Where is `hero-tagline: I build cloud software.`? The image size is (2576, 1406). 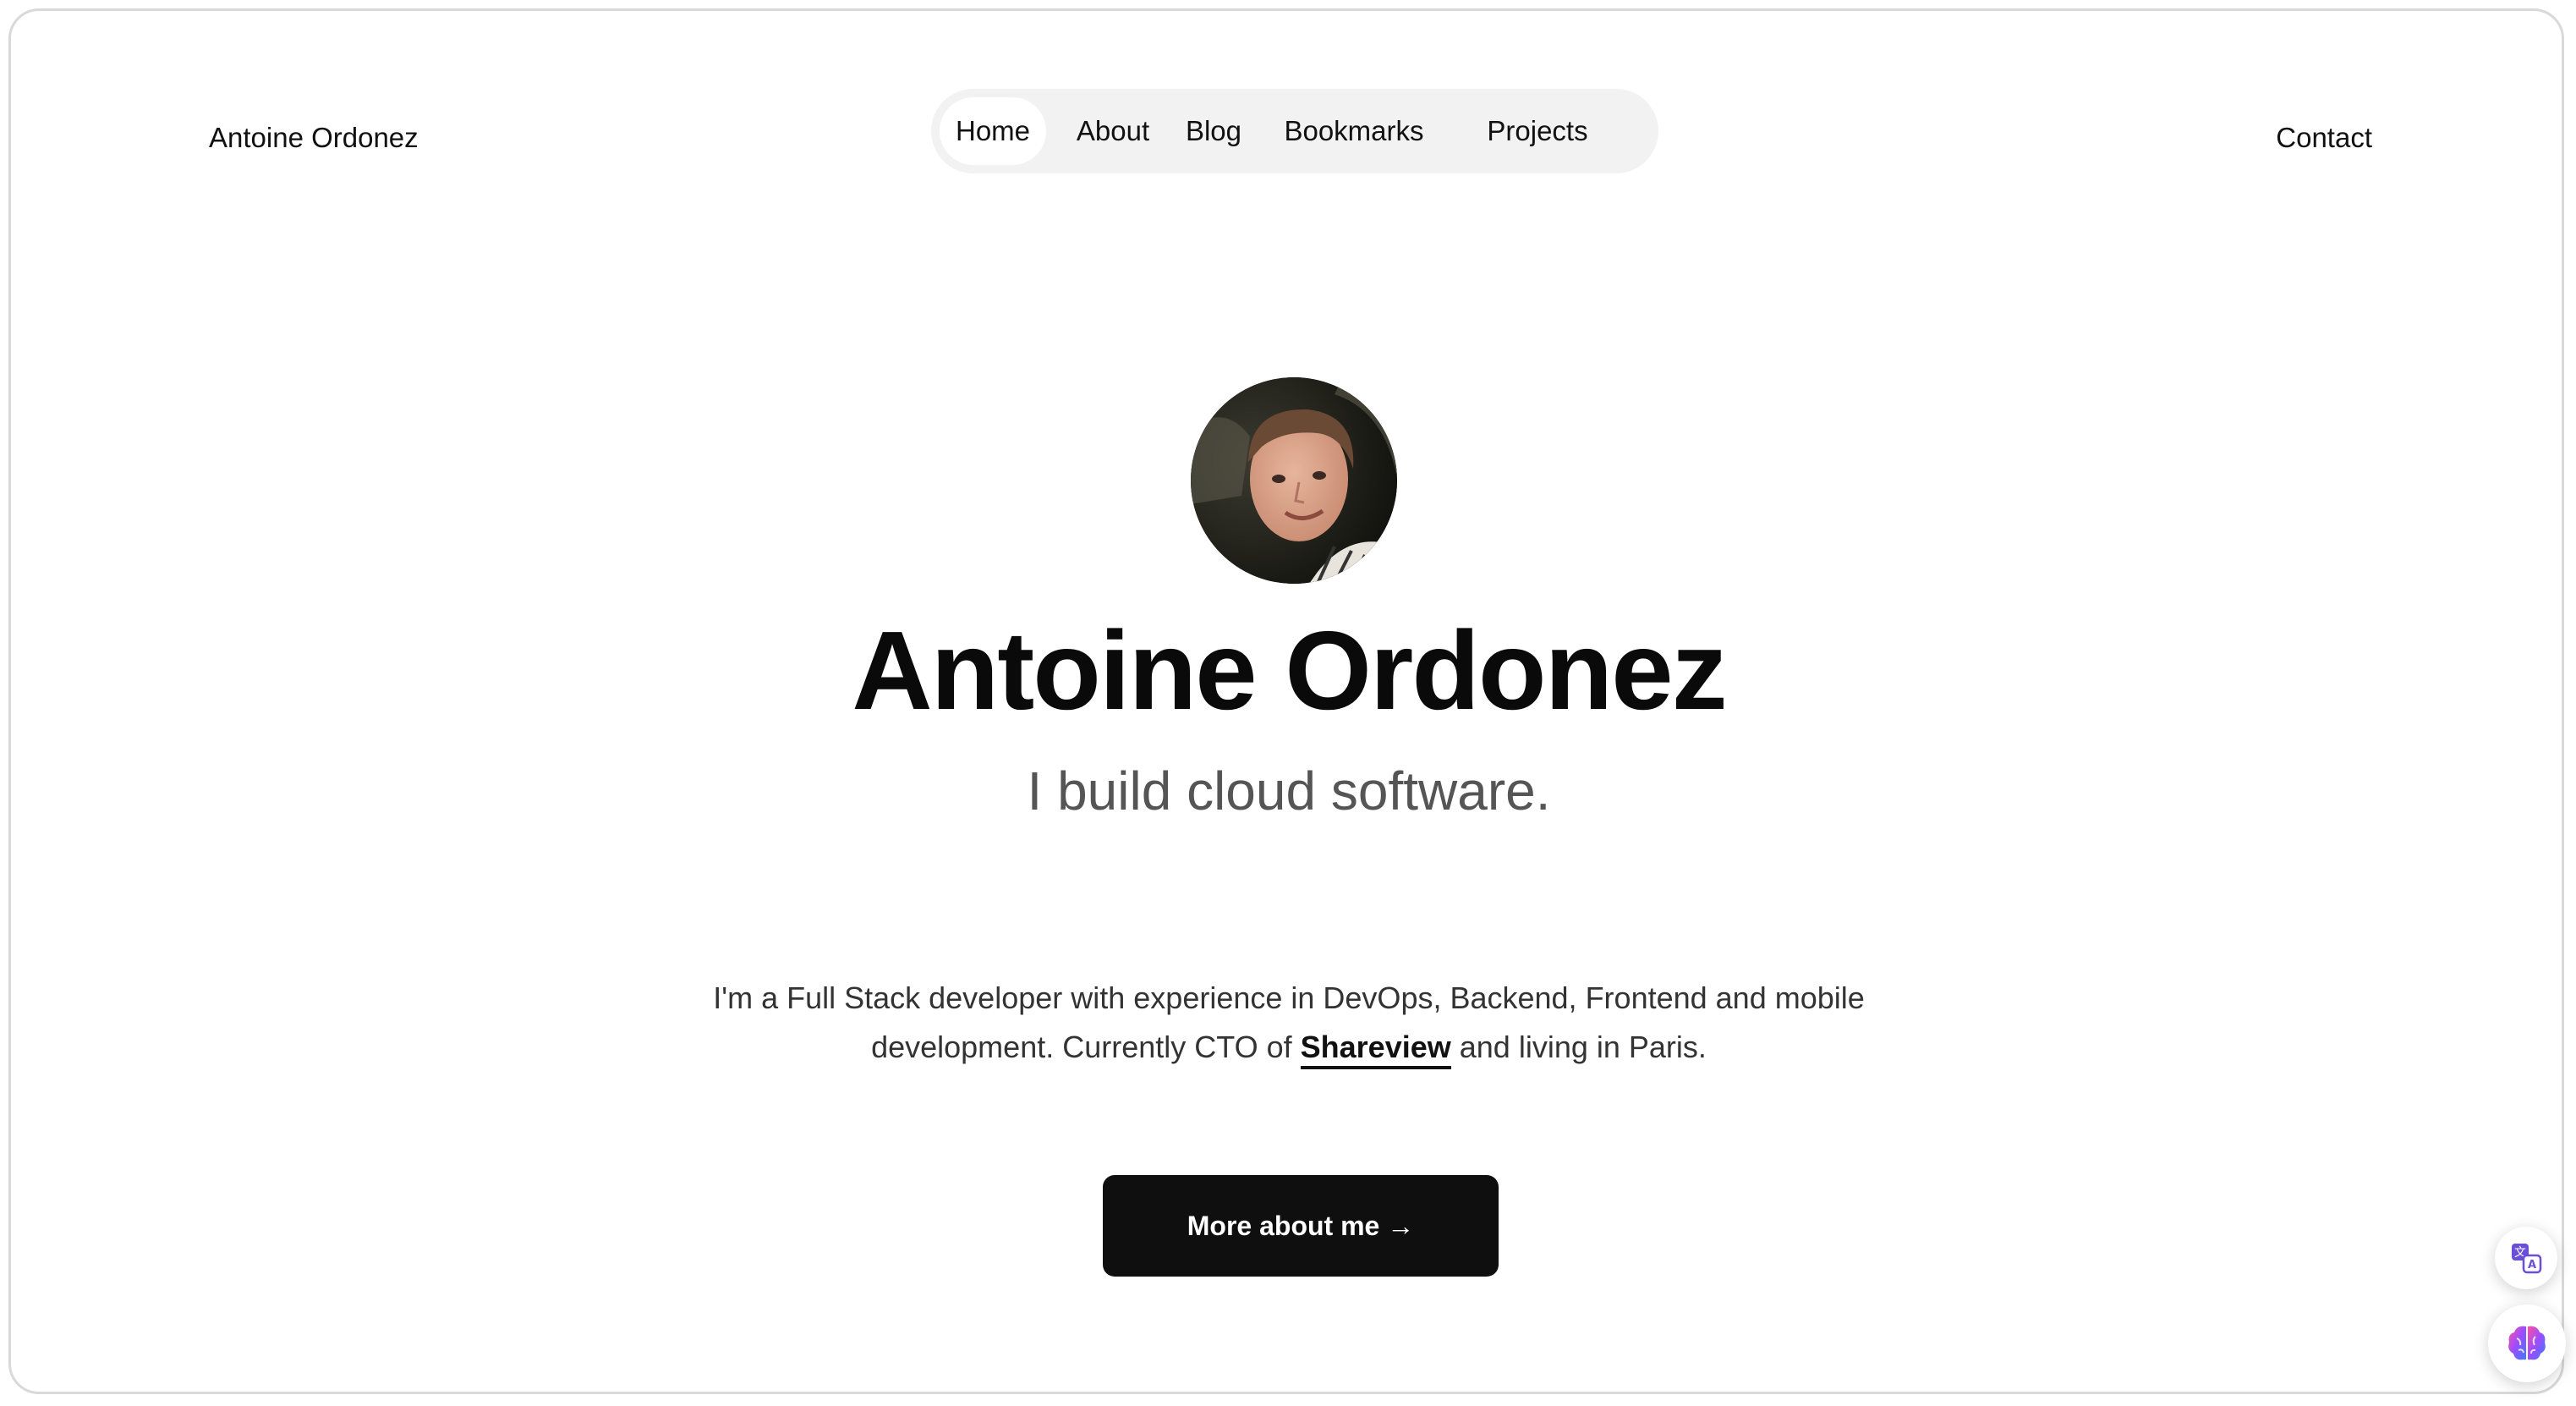
hero-tagline: I build cloud software. is located at coordinates (1289, 791).